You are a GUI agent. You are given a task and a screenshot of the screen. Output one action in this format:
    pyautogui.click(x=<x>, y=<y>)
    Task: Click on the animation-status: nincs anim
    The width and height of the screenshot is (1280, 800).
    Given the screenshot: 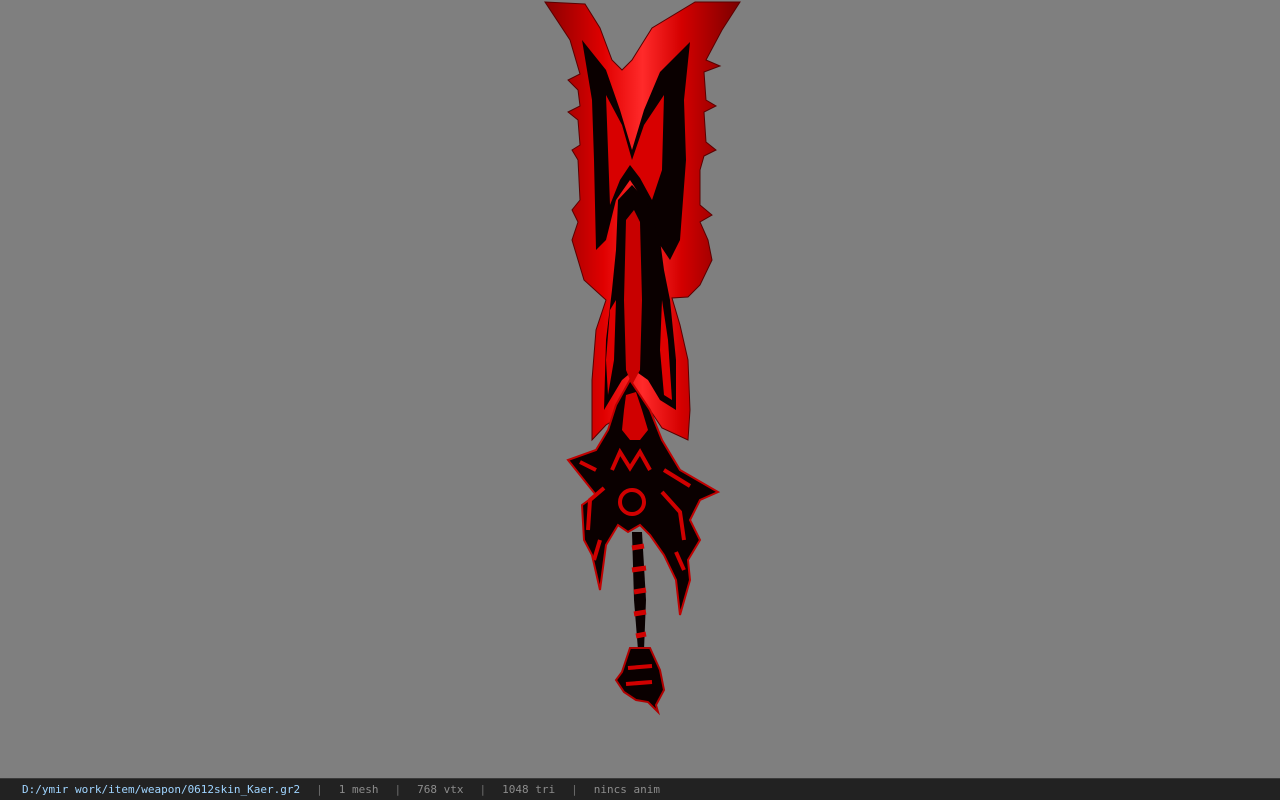 What is the action you would take?
    pyautogui.click(x=626, y=789)
    